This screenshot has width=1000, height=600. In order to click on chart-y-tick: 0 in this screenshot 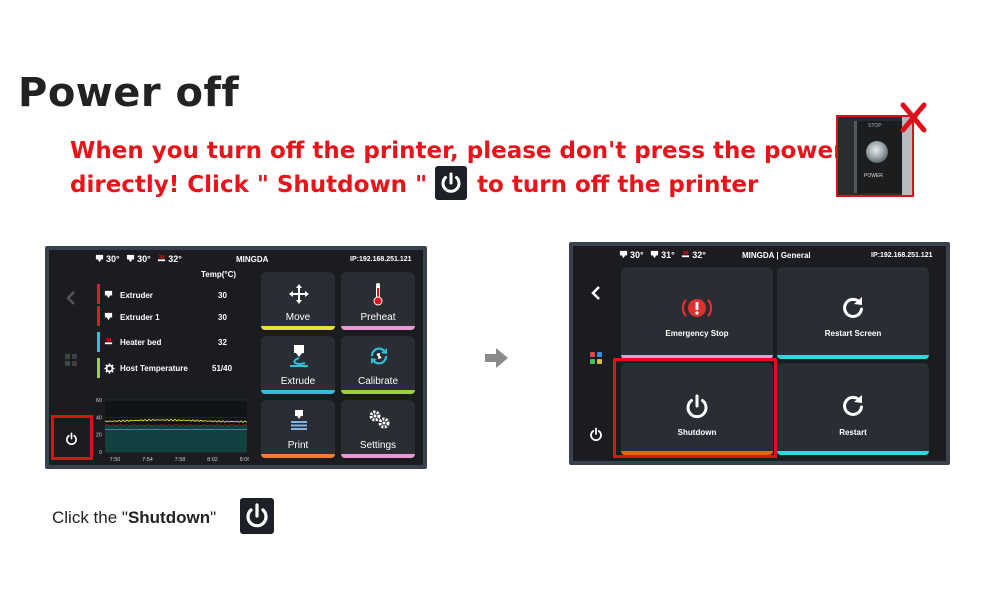, I will do `click(100, 453)`.